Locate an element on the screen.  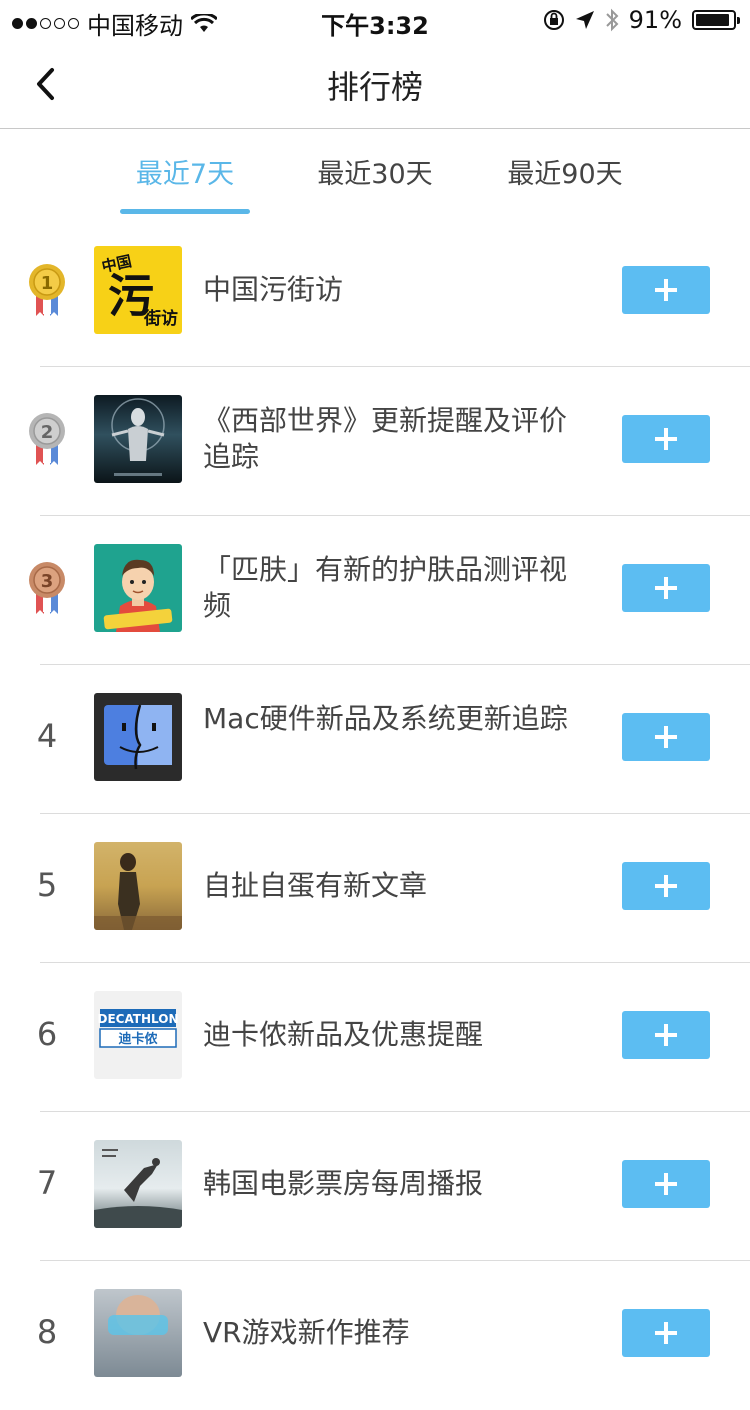
list-item: 7 韩国电影票房每周播报 is located at coordinates (375, 1186).